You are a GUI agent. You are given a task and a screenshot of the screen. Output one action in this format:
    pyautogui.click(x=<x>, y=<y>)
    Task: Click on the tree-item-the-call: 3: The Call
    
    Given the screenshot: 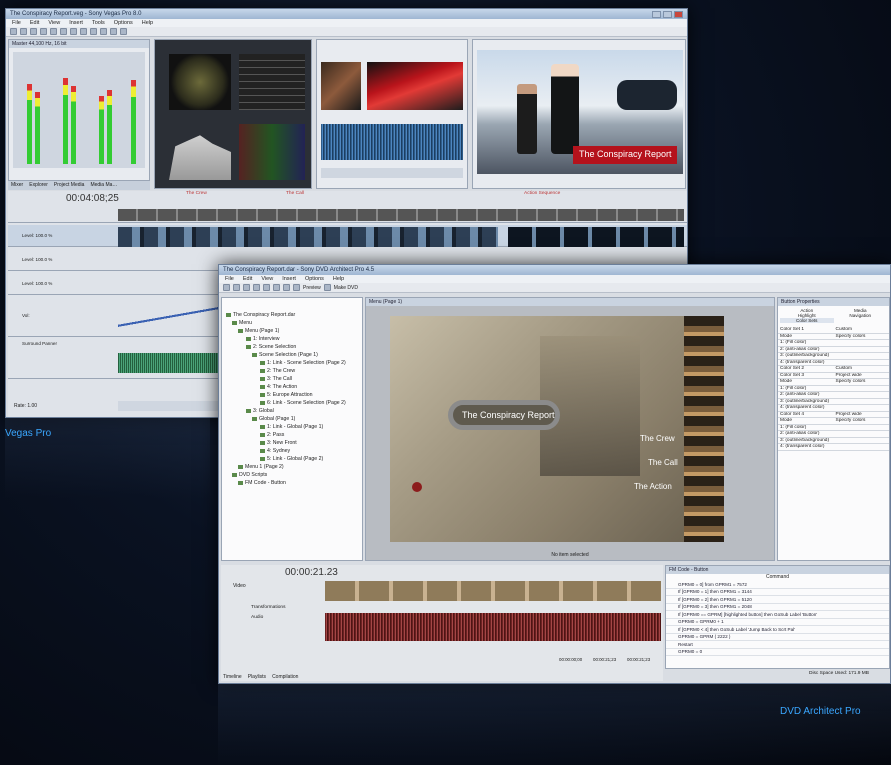 What is the action you would take?
    pyautogui.click(x=276, y=379)
    